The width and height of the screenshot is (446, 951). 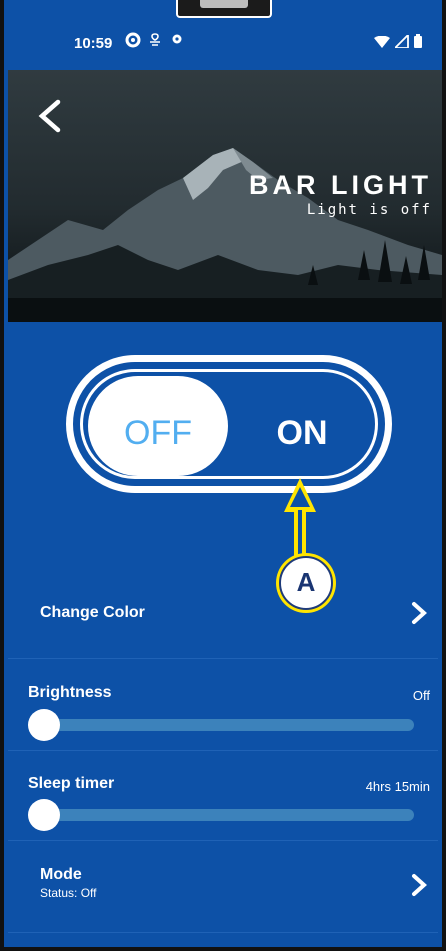 I want to click on callout-stem, so click(x=300, y=533).